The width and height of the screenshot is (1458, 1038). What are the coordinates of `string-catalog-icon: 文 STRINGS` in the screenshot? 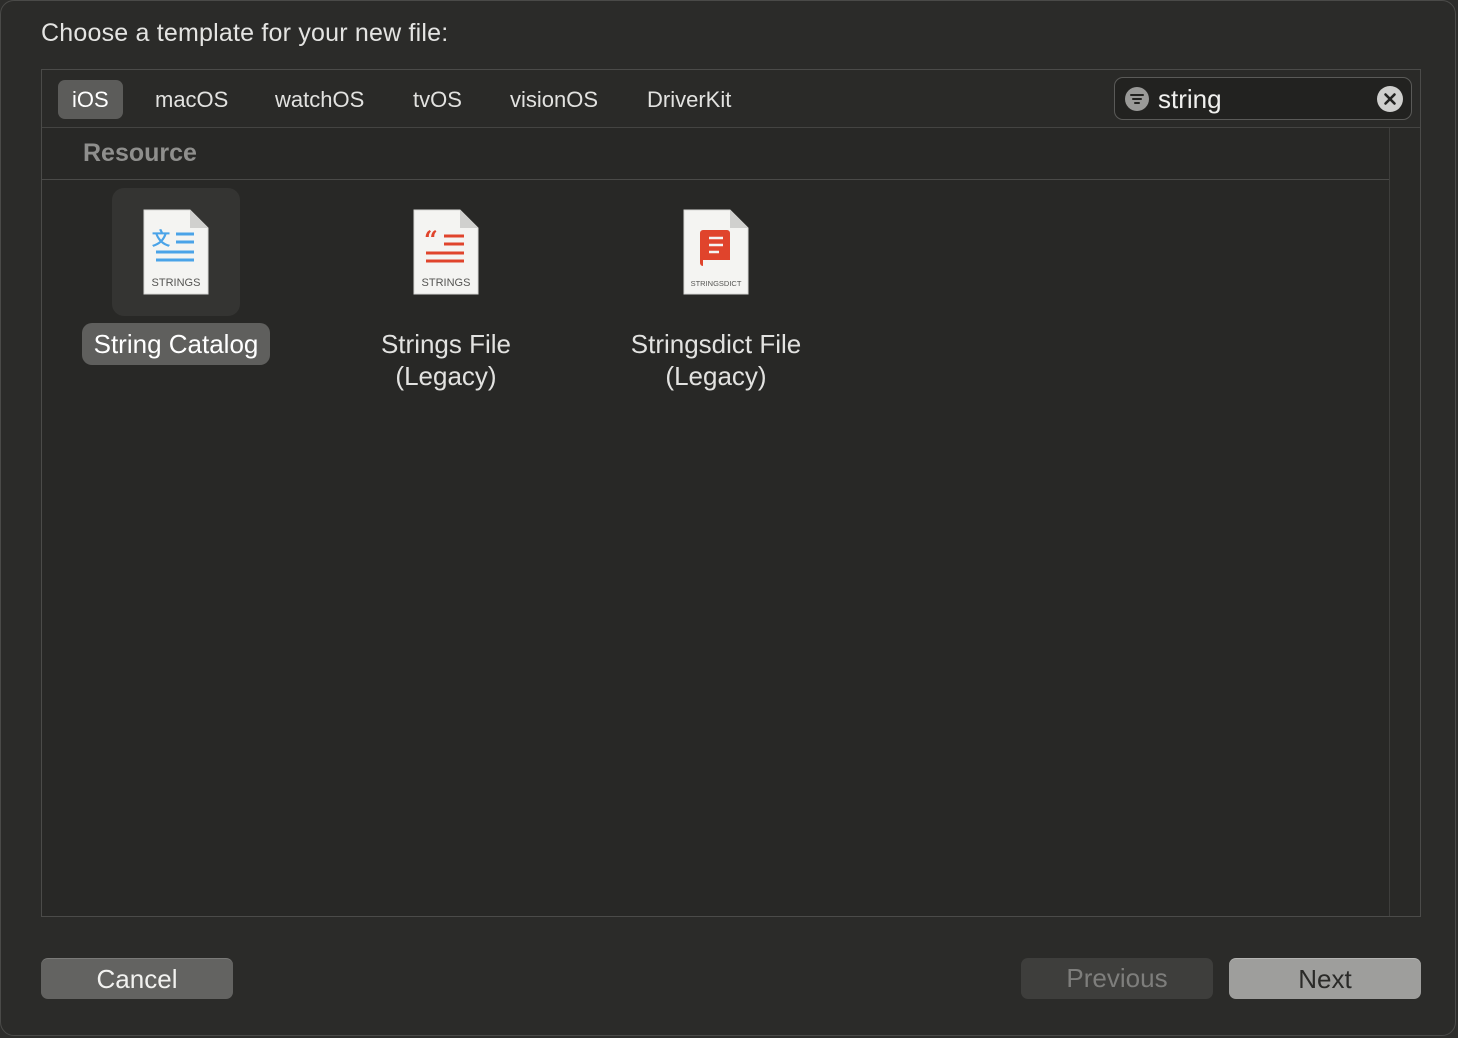 It's located at (176, 252).